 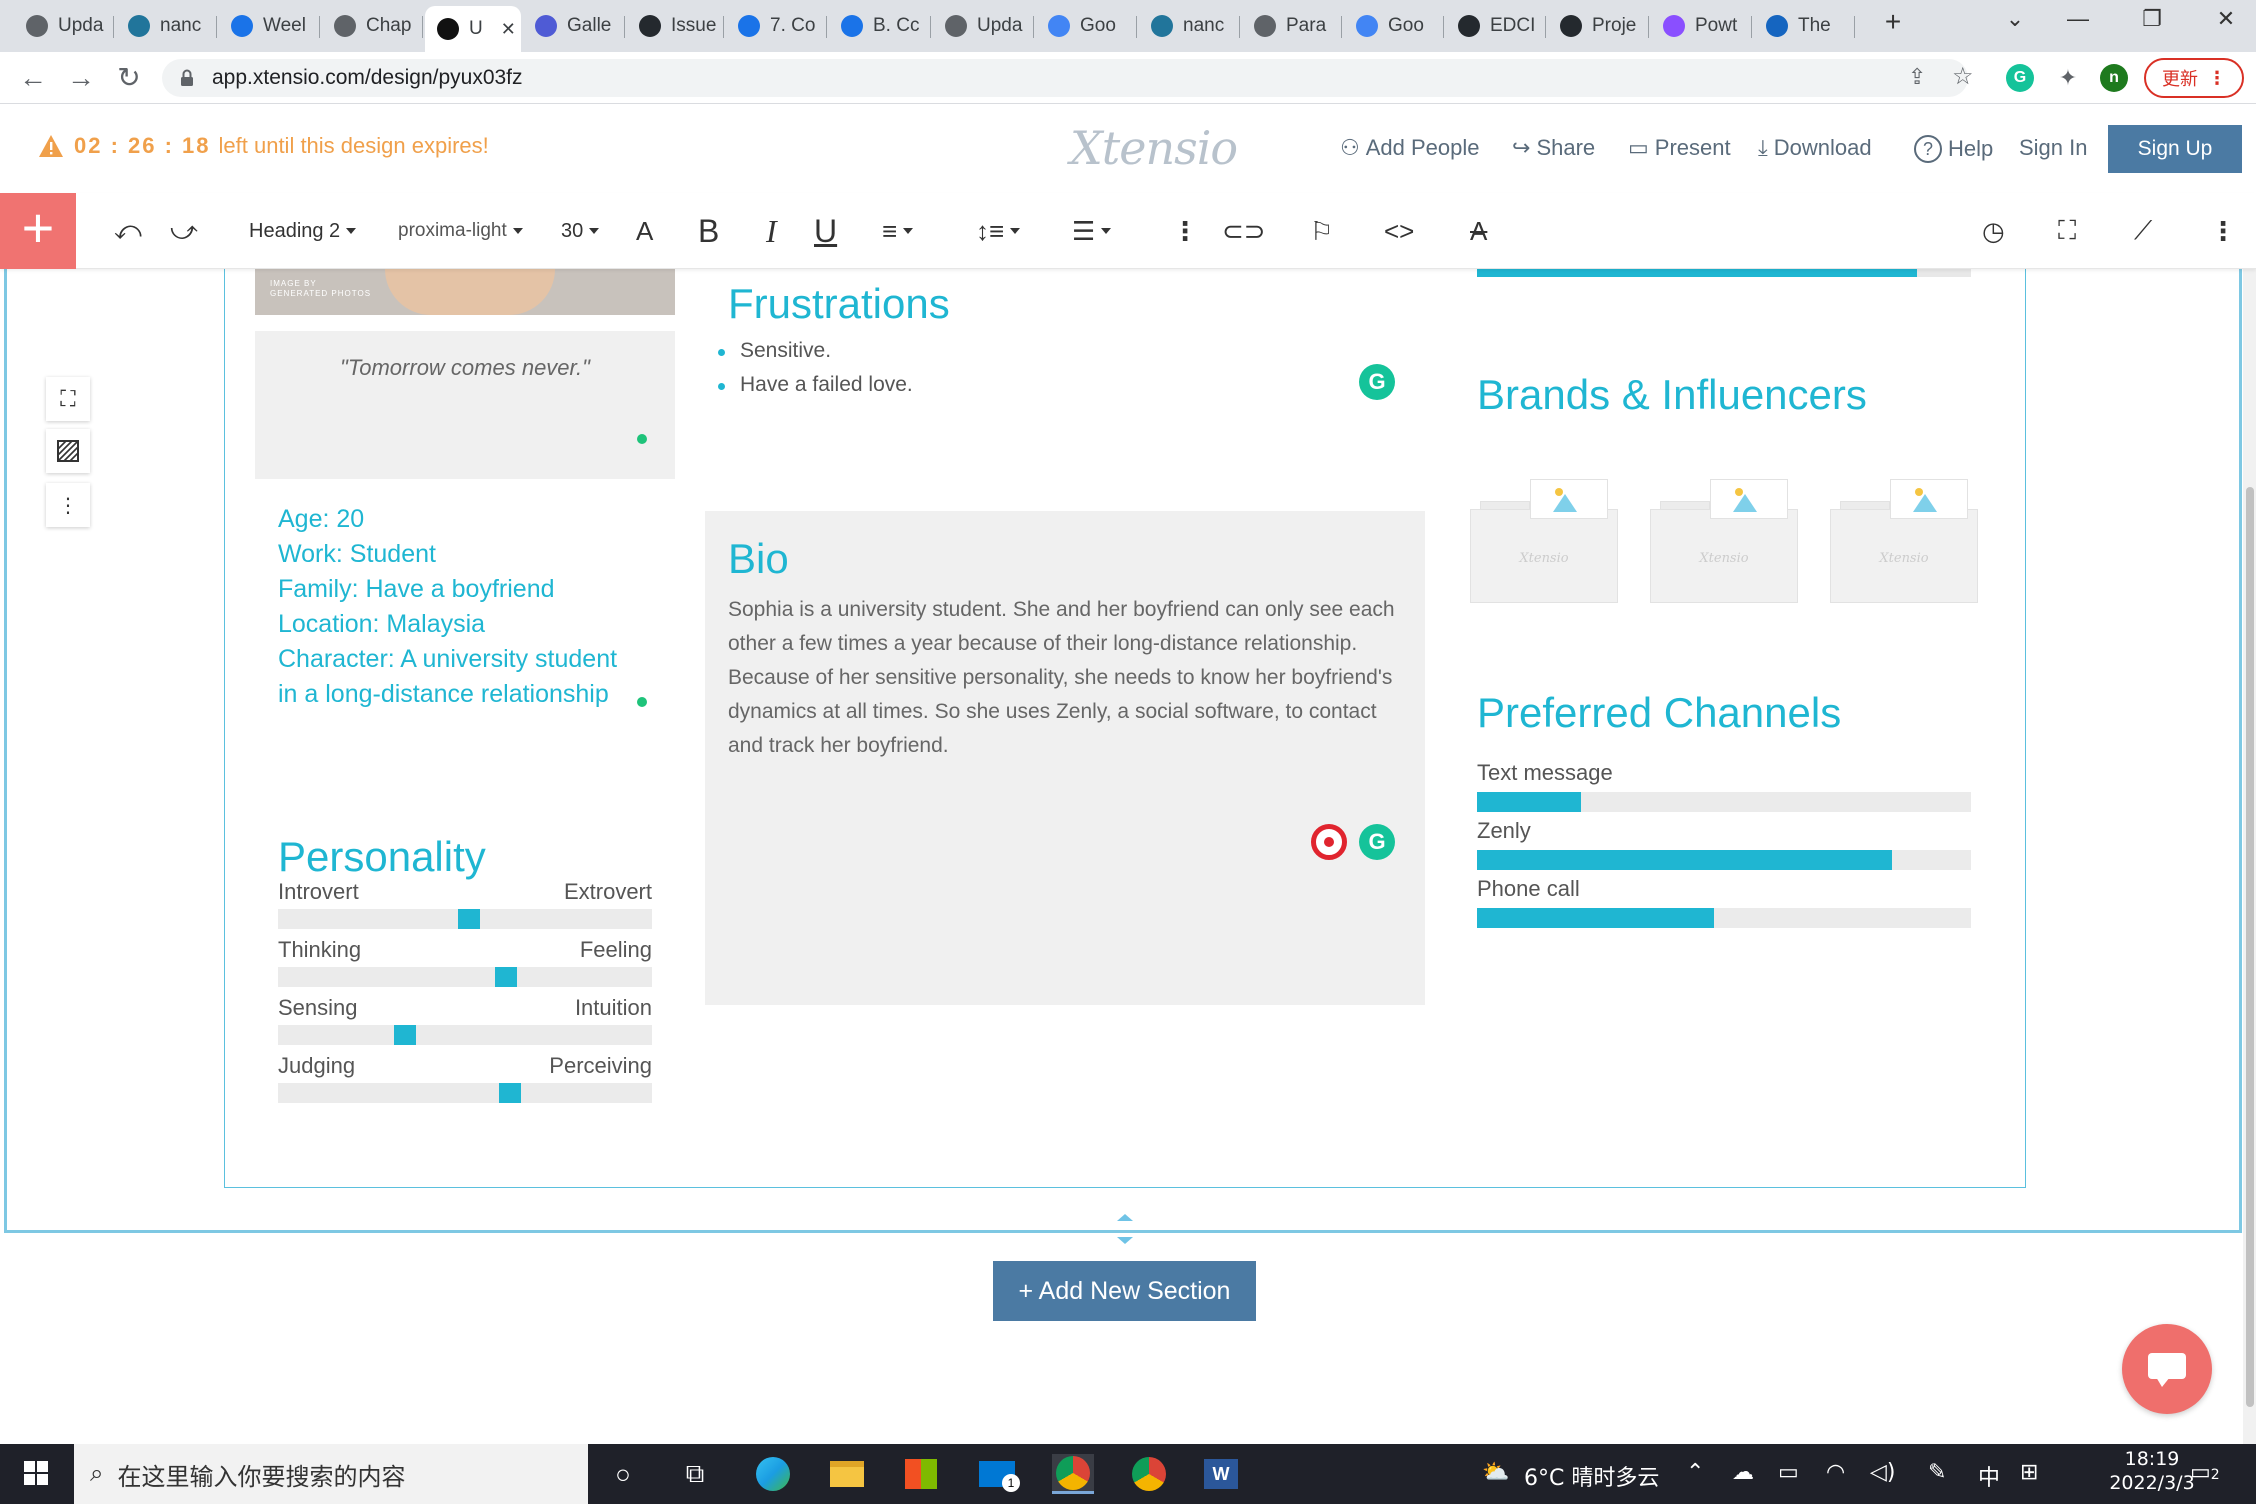 What do you see at coordinates (381, 624) in the screenshot?
I see `info-line: Location: Malaysia` at bounding box center [381, 624].